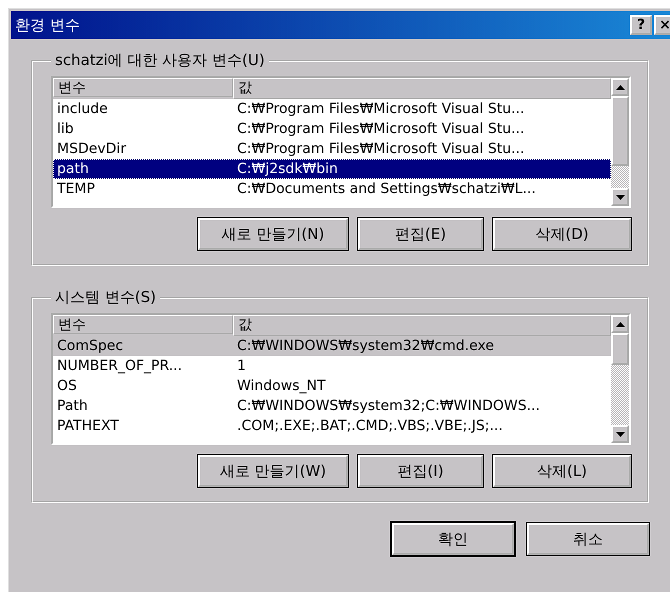  Describe the element at coordinates (562, 471) in the screenshot. I see `dialog-button: 삭제(L)` at that location.